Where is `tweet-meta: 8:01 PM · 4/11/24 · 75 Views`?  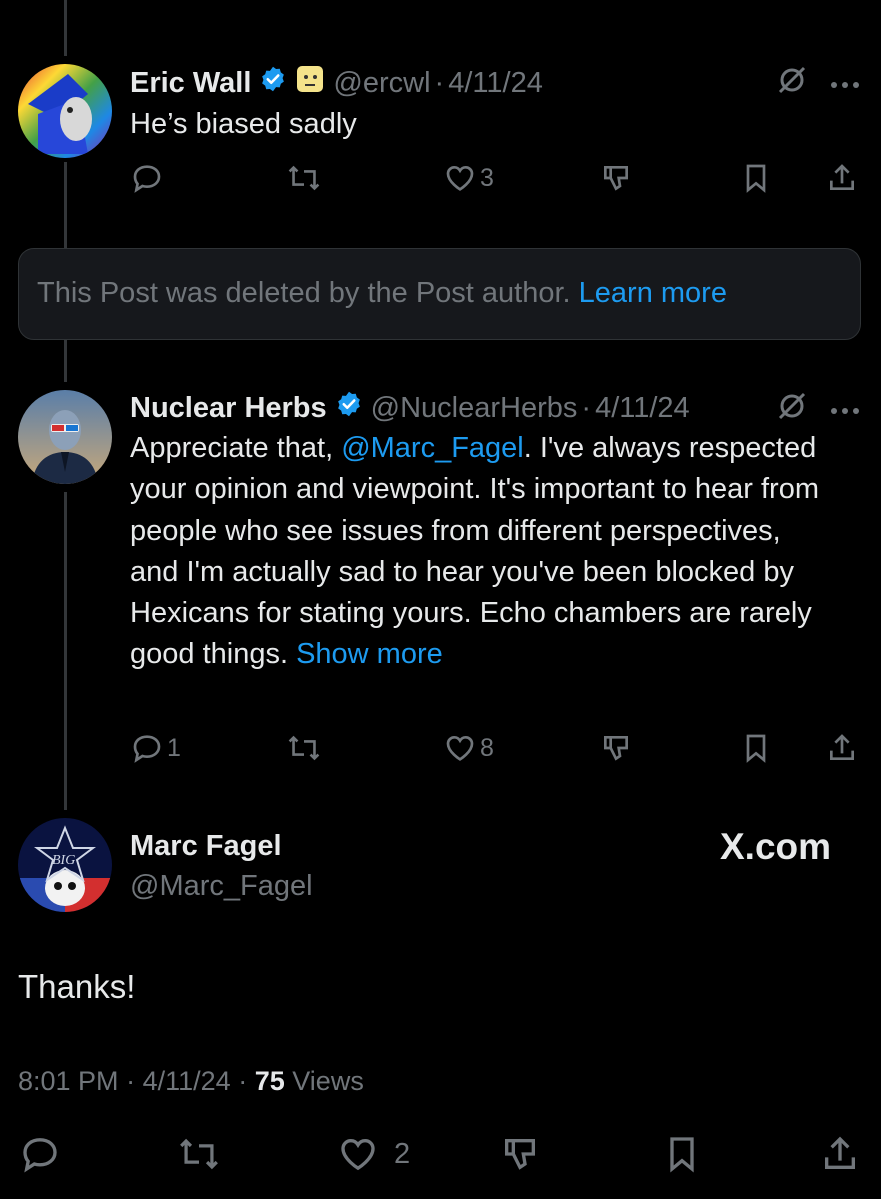
tweet-meta: 8:01 PM · 4/11/24 · 75 Views is located at coordinates (191, 1081).